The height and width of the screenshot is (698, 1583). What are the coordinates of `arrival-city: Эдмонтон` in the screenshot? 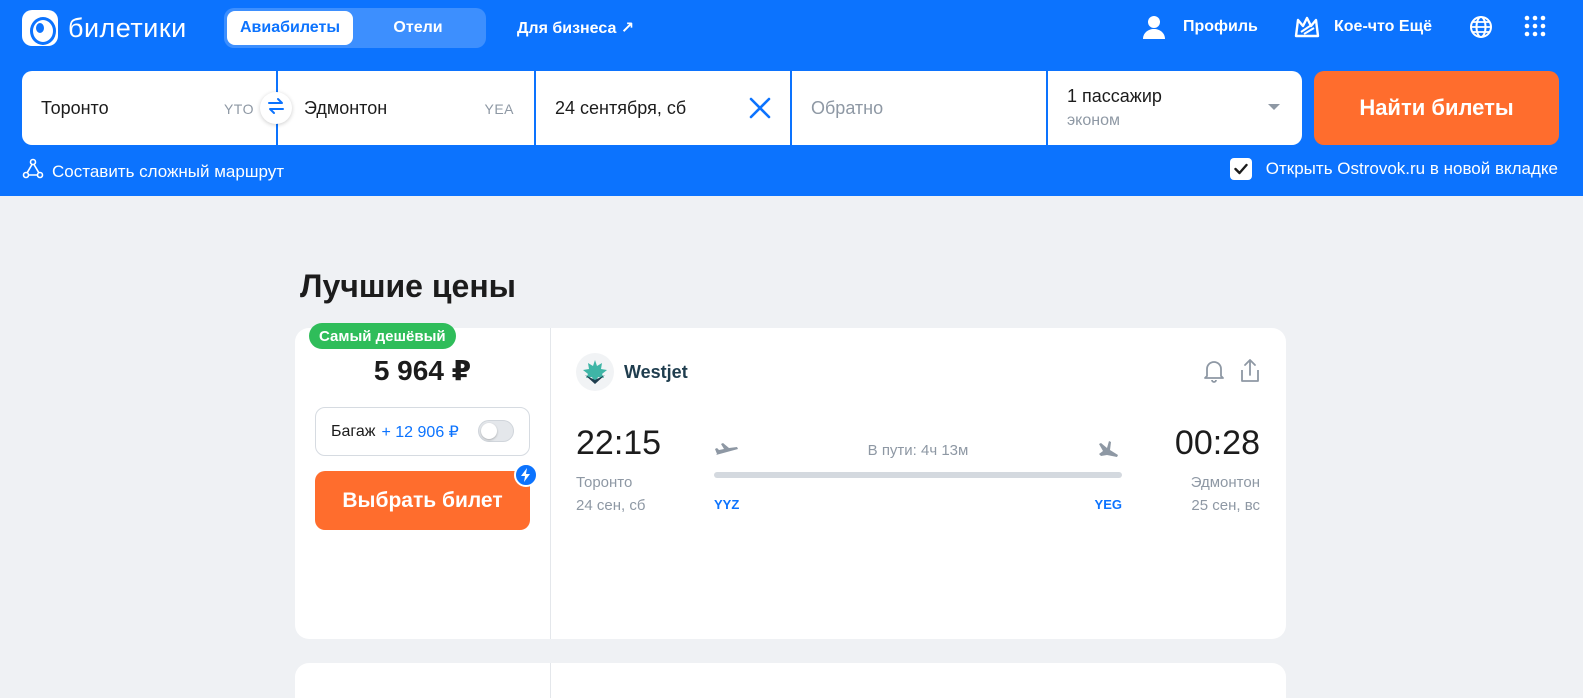 It's located at (1225, 482).